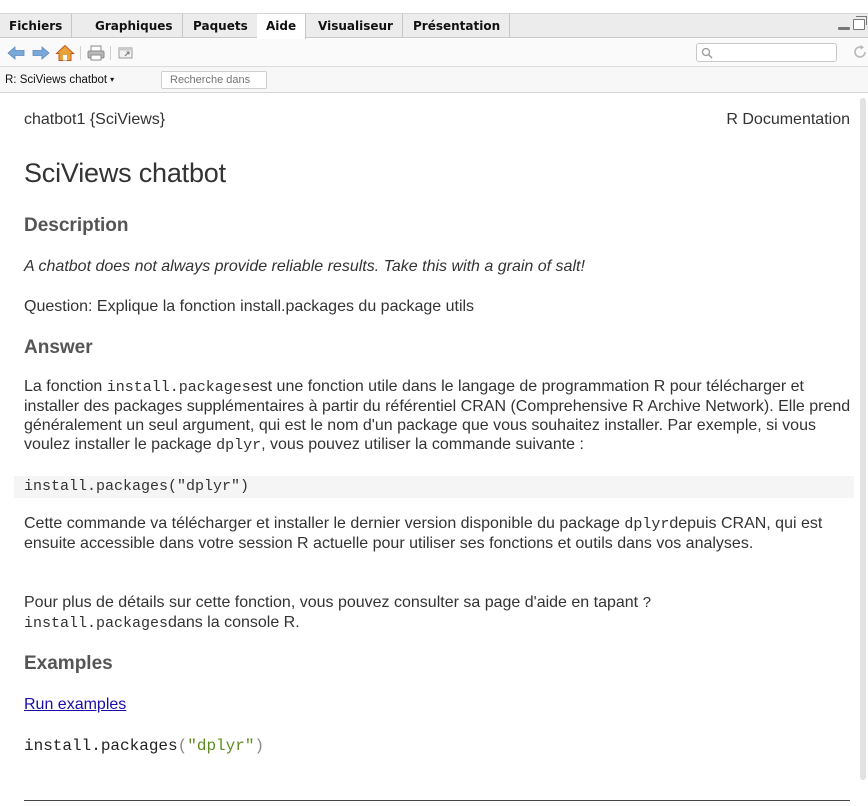  I want to click on example-code: install.packages("dplyr"), so click(144, 746).